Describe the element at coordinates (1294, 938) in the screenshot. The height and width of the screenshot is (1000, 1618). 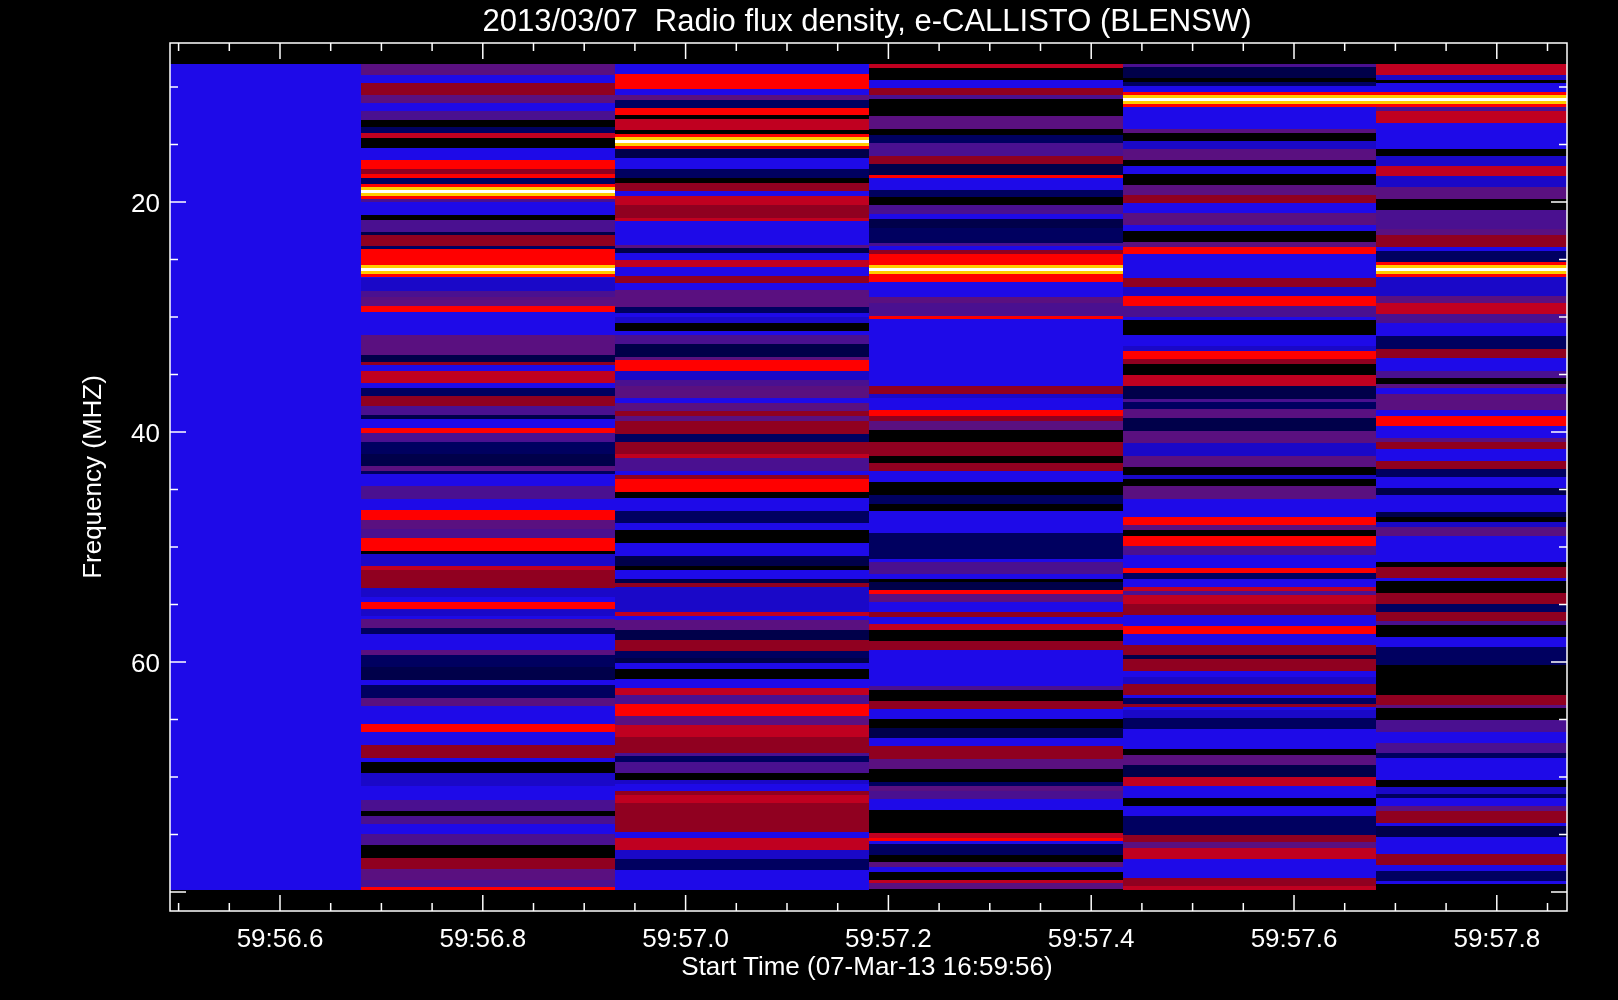
I see `tick-label: 59:57.6` at that location.